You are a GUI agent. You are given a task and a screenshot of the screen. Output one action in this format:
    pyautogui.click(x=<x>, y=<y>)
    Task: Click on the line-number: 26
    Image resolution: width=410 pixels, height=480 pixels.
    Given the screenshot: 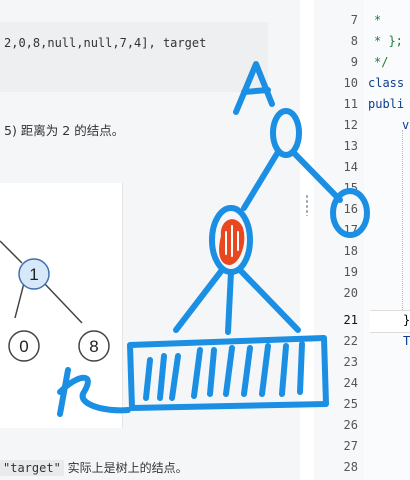 What is the action you would take?
    pyautogui.click(x=350, y=425)
    